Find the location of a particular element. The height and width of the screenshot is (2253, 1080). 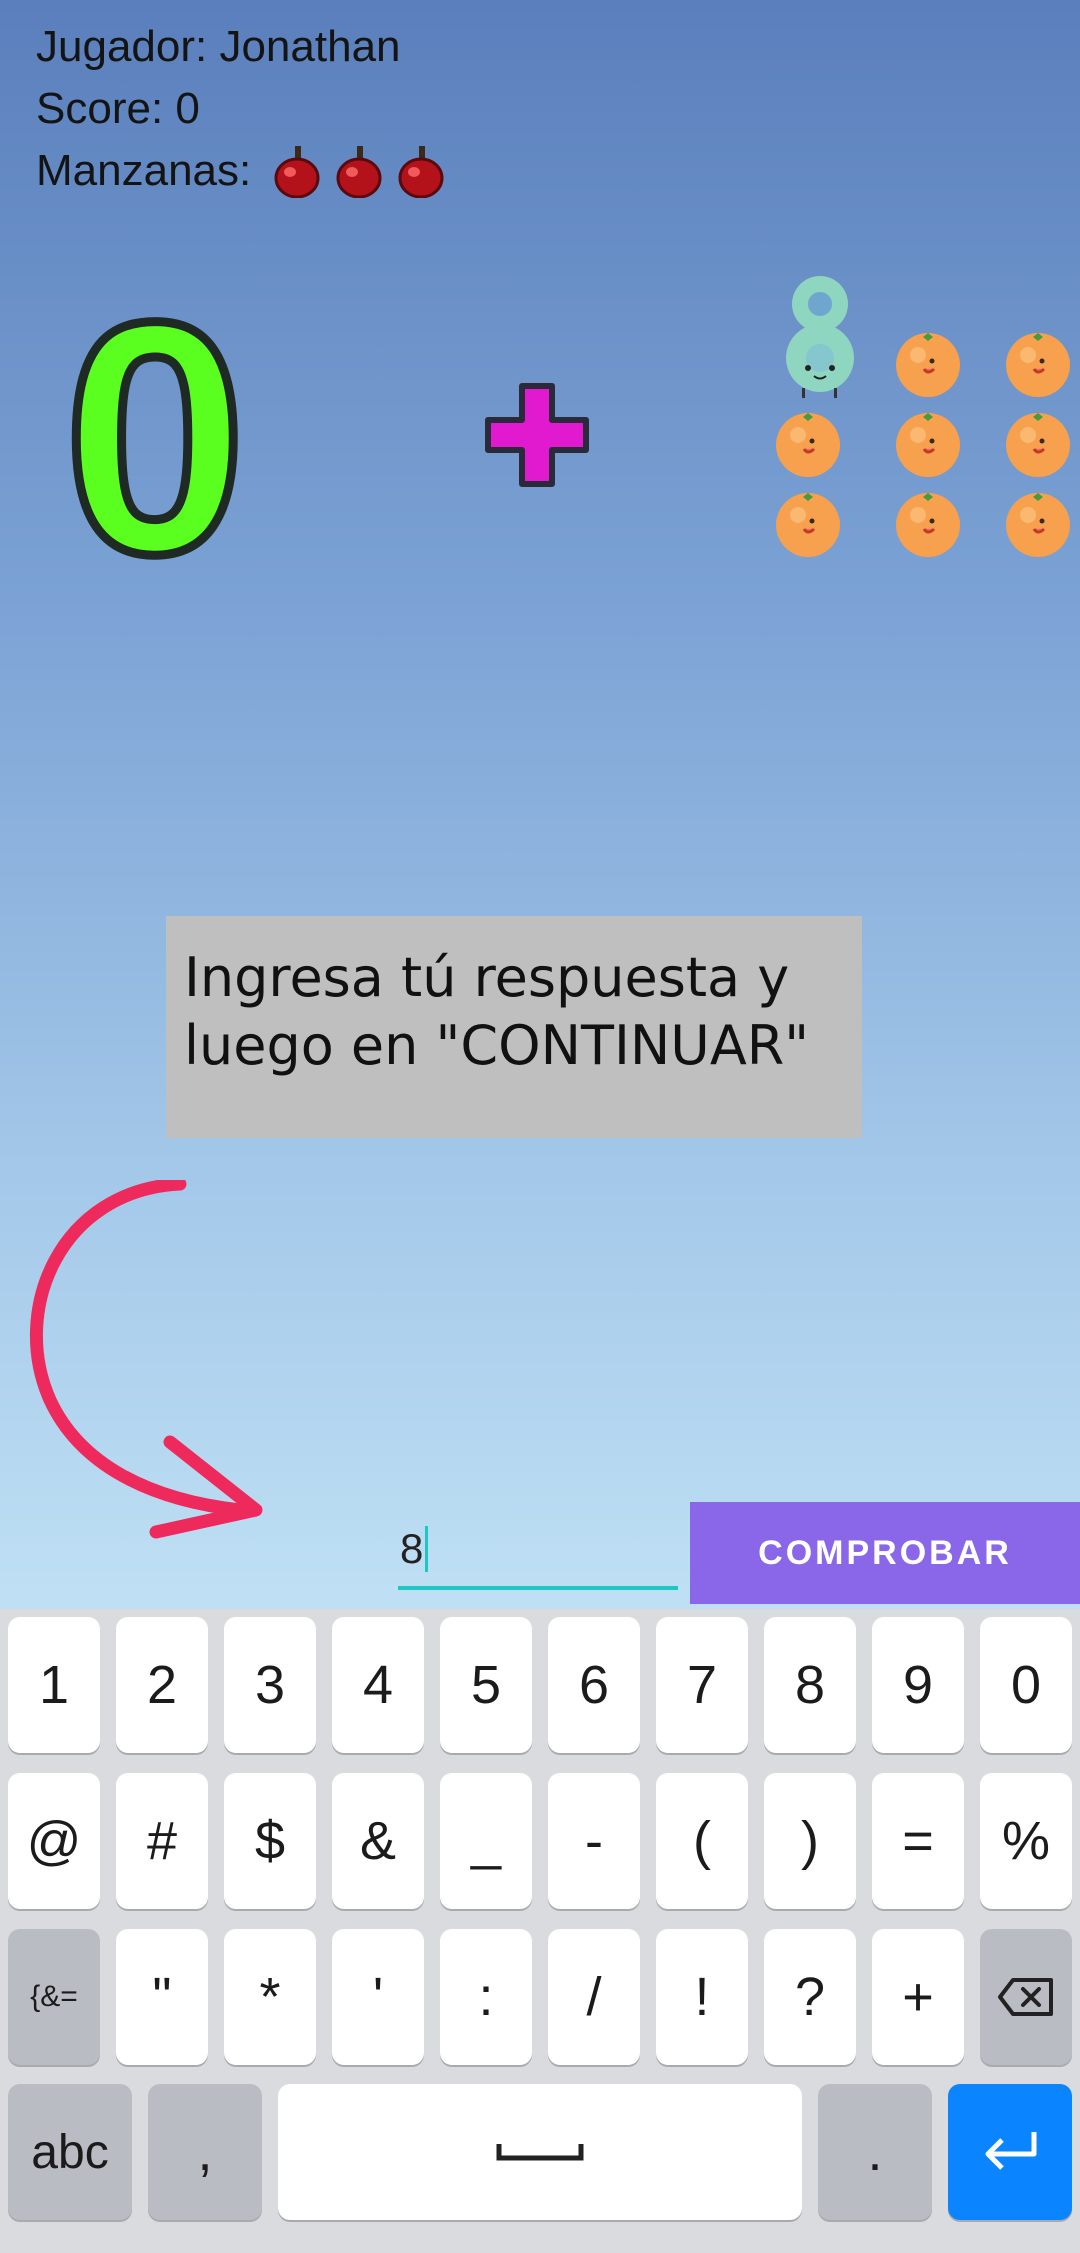

right-operand-group: 8 is located at coordinates (925, 430).